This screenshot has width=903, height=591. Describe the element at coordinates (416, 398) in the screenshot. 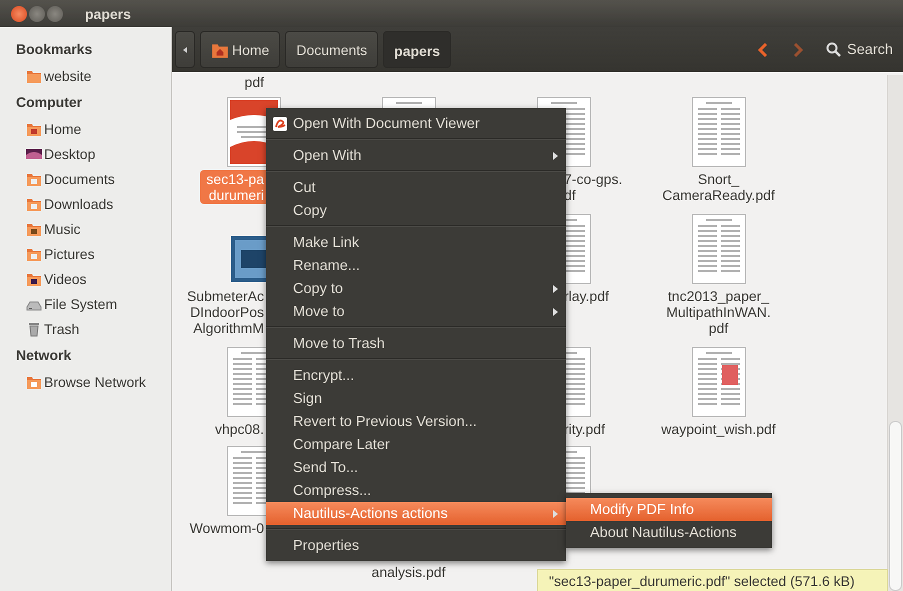

I see `menu-item: Sign` at that location.